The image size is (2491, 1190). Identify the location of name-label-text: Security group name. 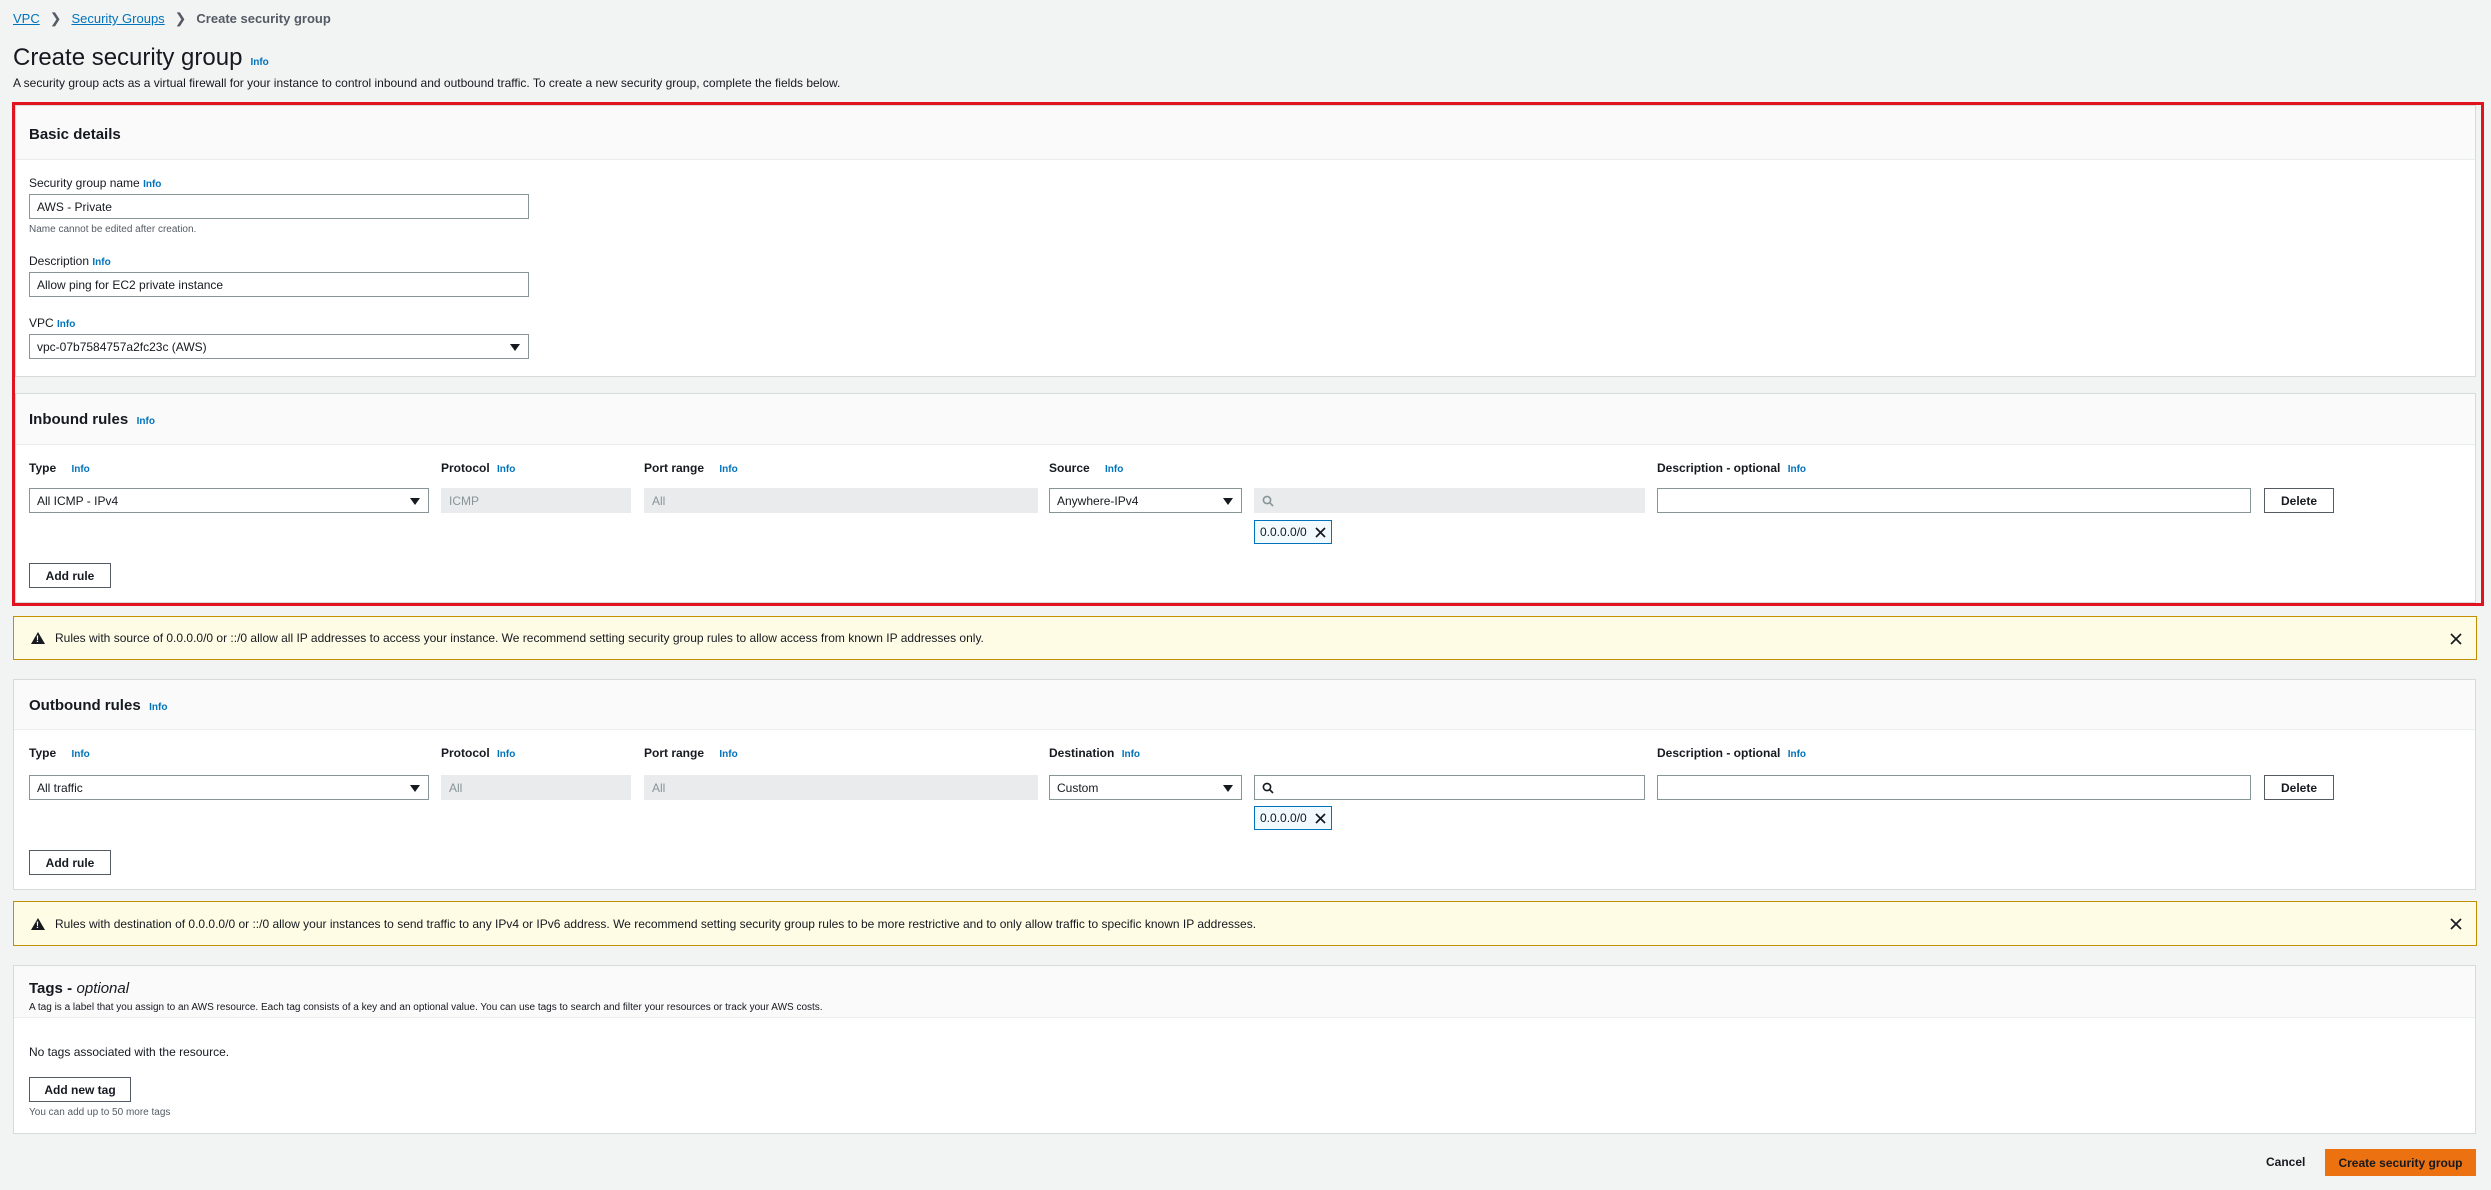
(84, 183).